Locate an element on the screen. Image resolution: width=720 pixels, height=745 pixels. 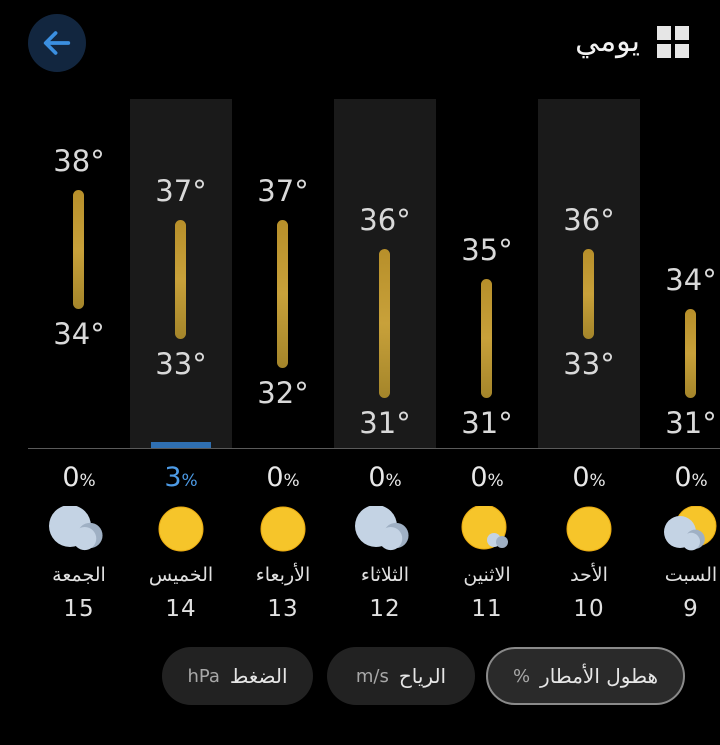
partly-cloudy-icon is located at coordinates (690, 528).